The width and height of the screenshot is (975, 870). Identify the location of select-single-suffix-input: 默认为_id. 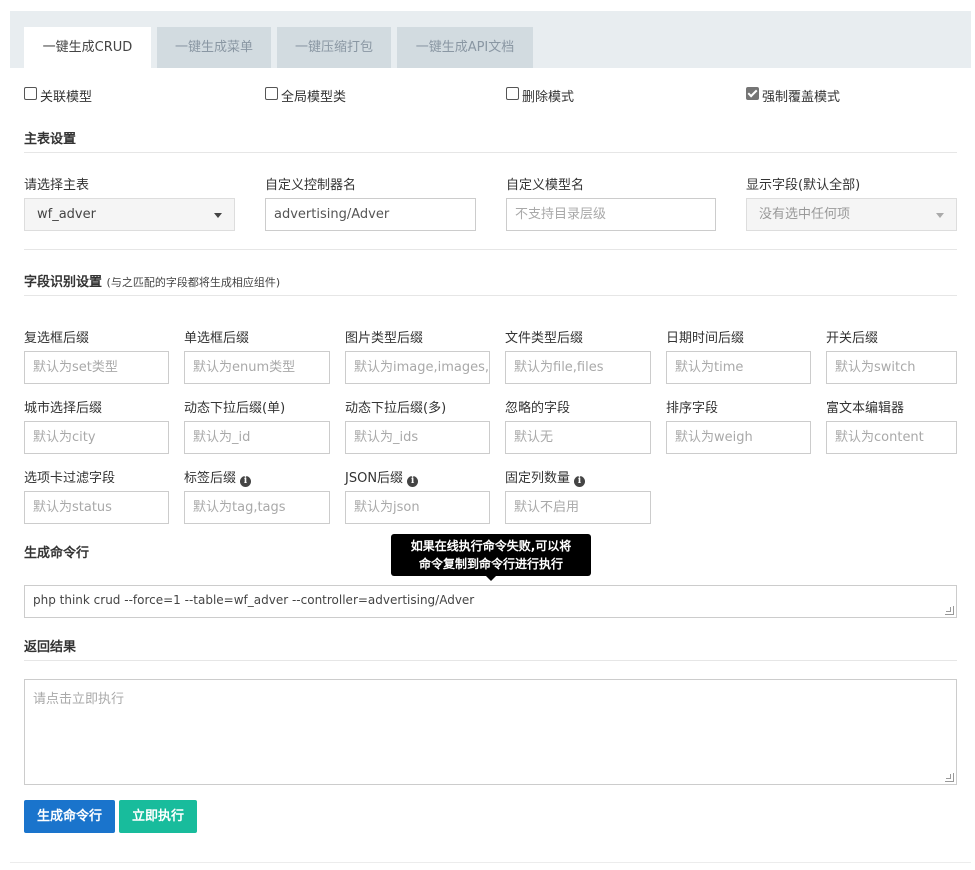
(257, 437).